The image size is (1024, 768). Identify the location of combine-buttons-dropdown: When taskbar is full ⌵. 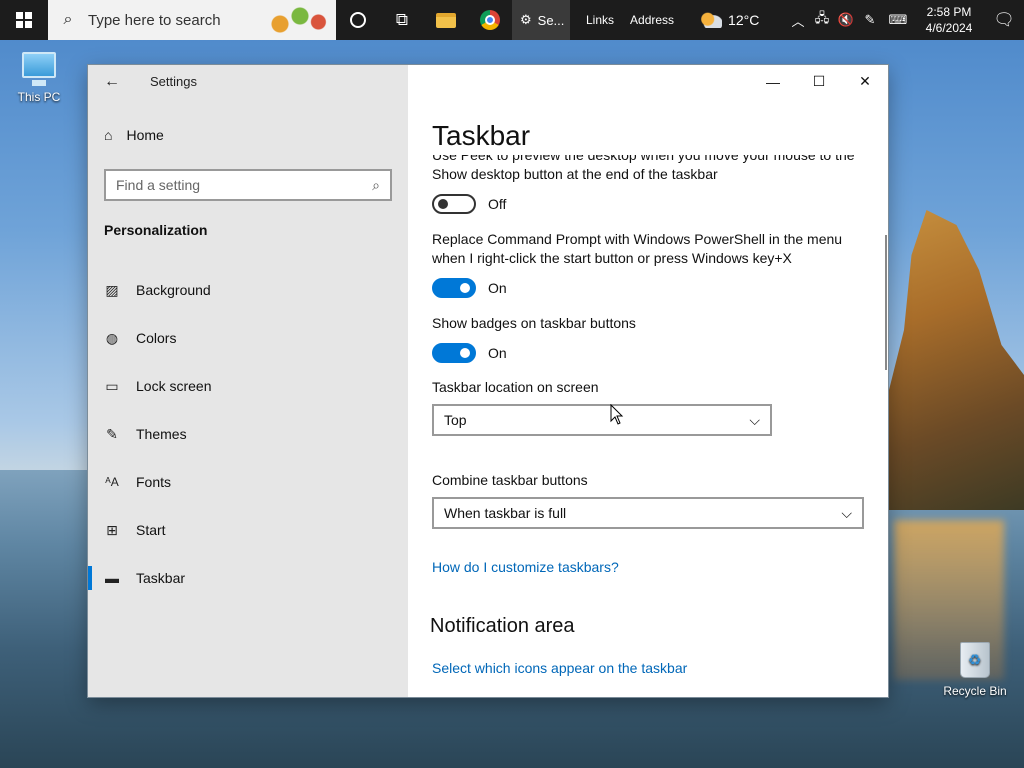
(648, 513).